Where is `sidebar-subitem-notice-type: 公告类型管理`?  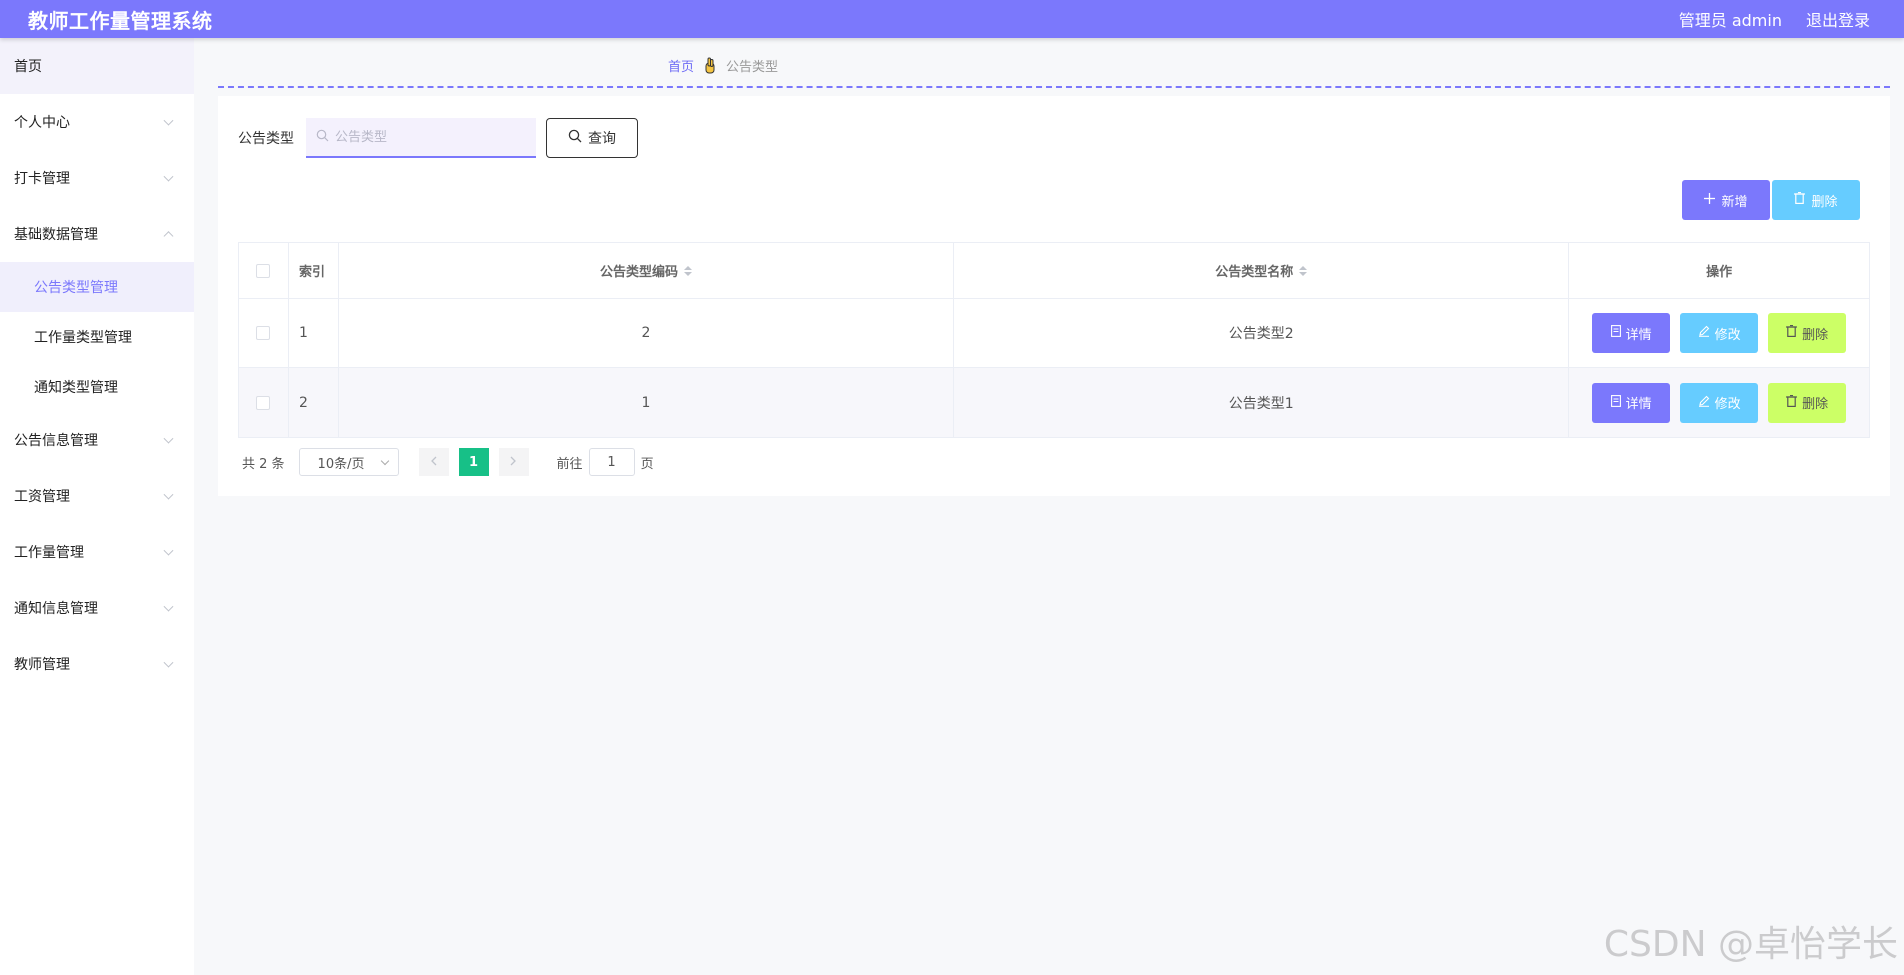 sidebar-subitem-notice-type: 公告类型管理 is located at coordinates (97, 287).